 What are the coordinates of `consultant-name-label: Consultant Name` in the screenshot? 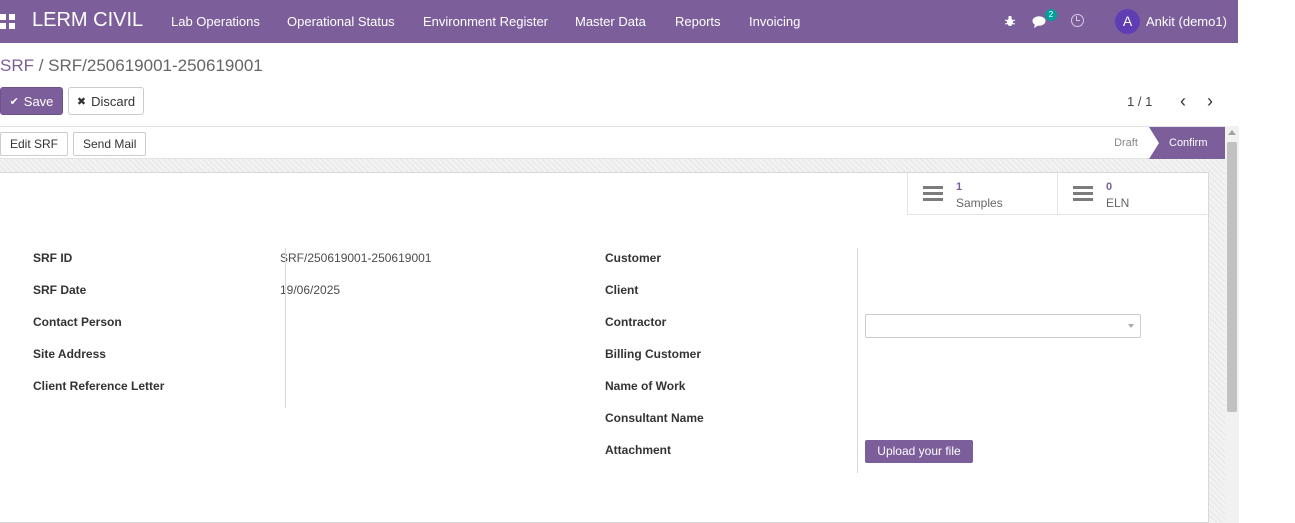 It's located at (654, 418).